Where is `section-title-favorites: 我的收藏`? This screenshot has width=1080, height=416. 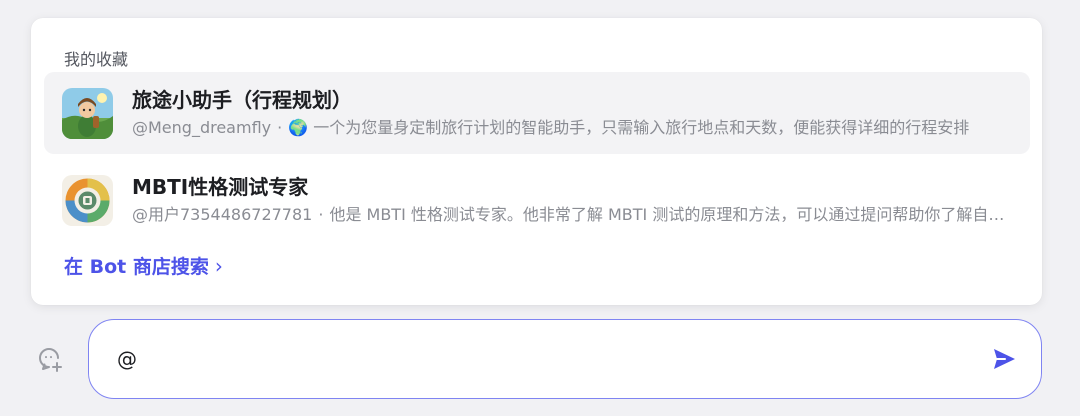
section-title-favorites: 我的收藏 is located at coordinates (96, 59).